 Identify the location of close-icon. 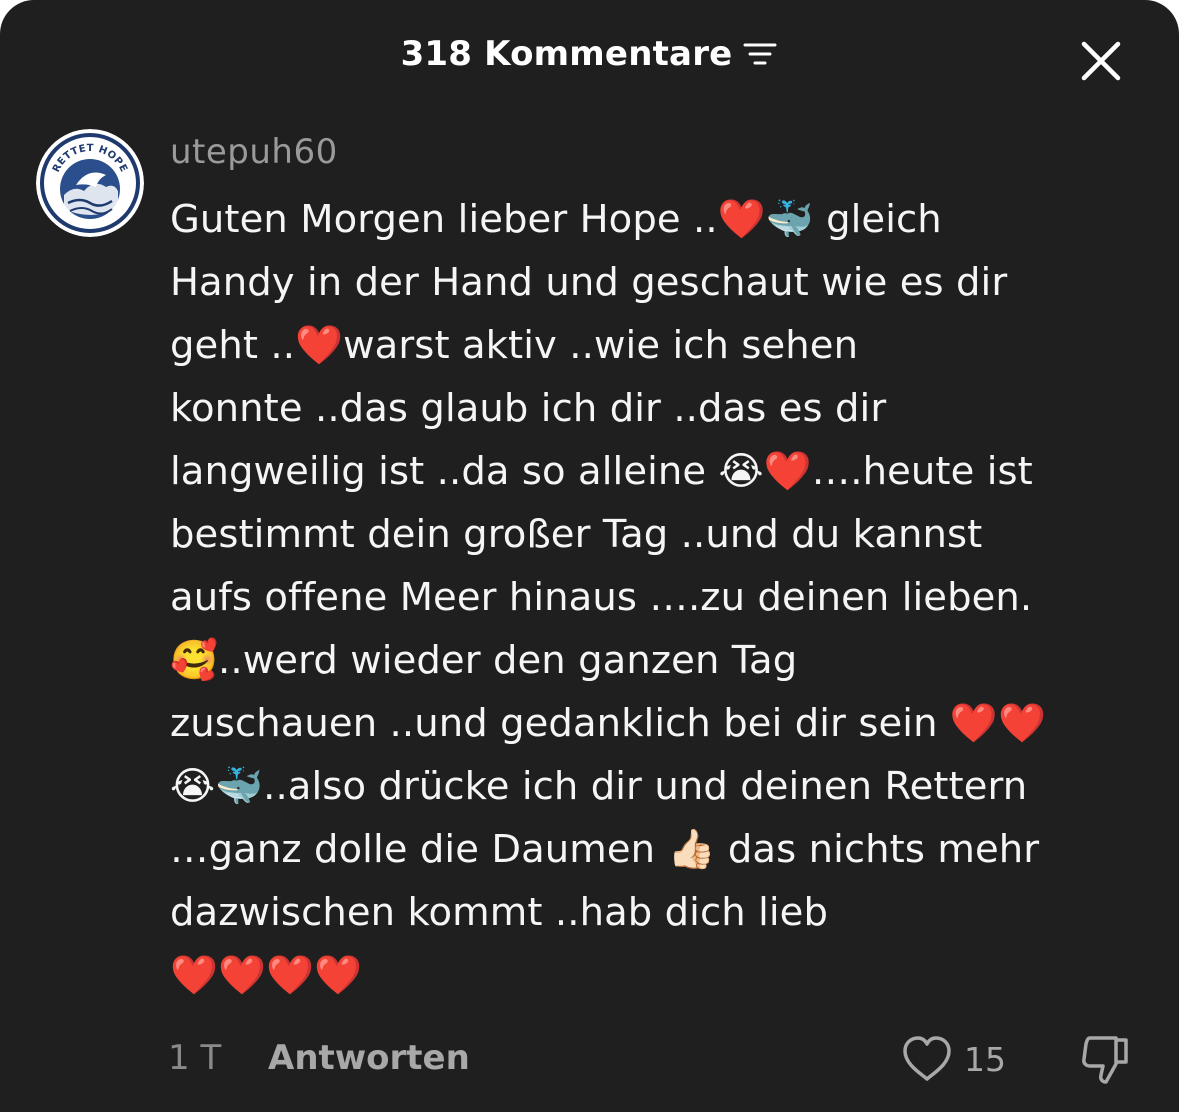
(1101, 61).